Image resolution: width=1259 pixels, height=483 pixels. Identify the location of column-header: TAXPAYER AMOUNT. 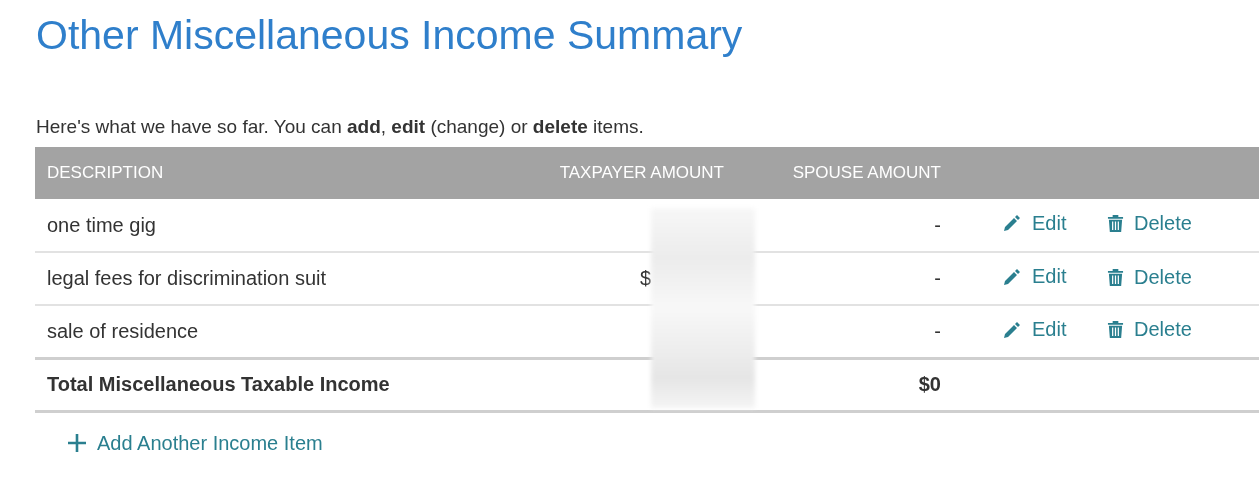
(641, 172).